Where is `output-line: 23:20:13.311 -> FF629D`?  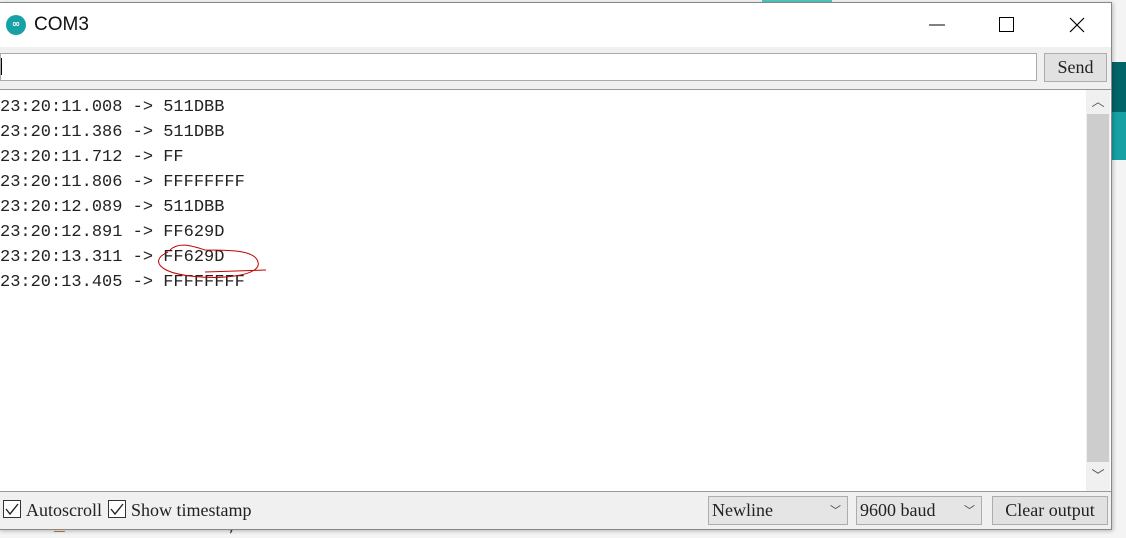
output-line: 23:20:13.311 -> FF629D is located at coordinates (112, 257).